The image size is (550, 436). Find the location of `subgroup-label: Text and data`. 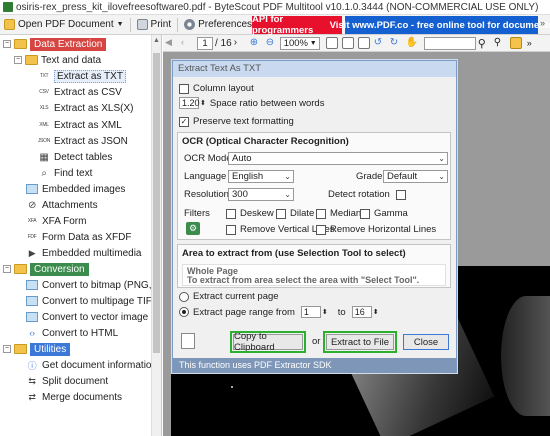

subgroup-label: Text and data is located at coordinates (71, 60).